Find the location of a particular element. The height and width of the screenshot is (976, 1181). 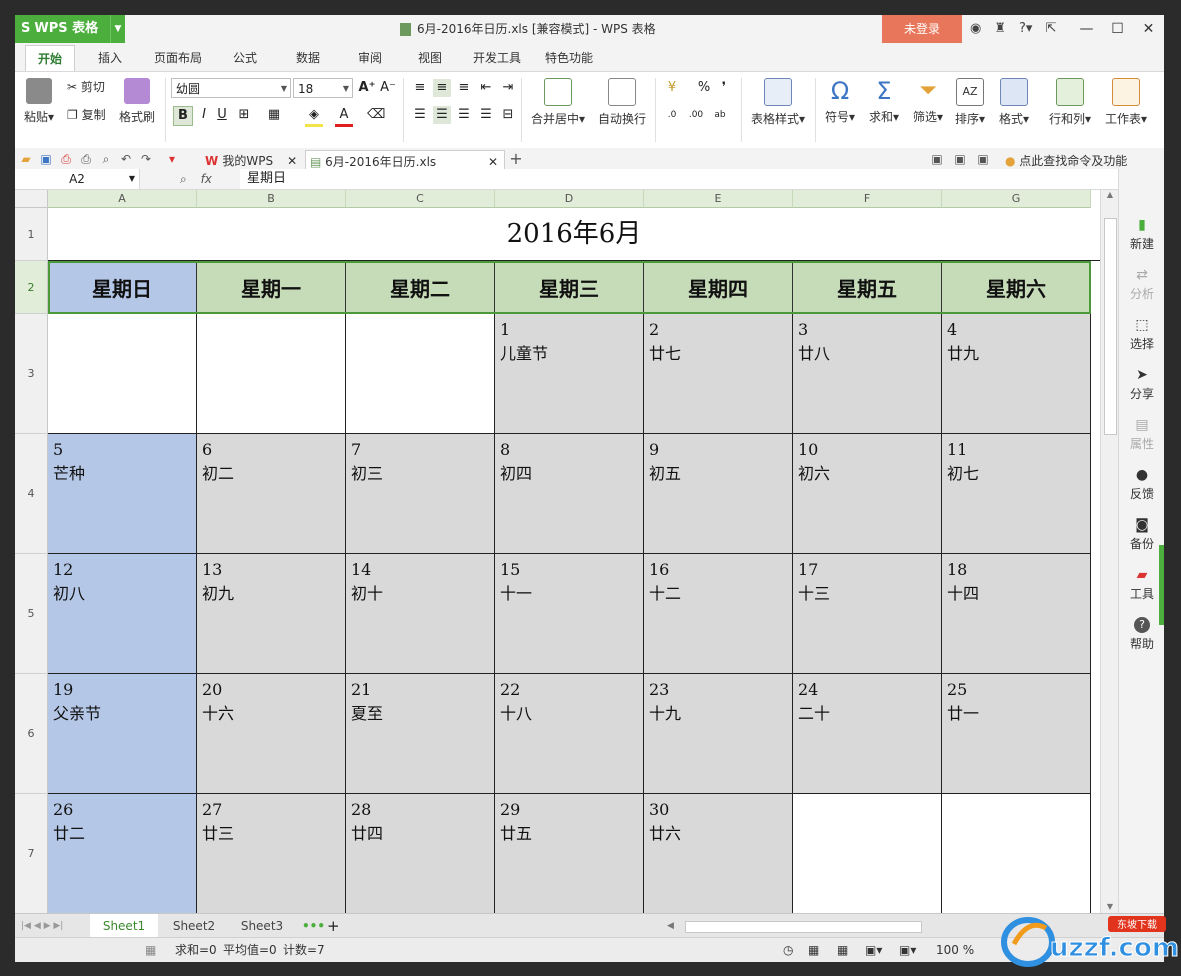

zoom-search-icon: ⌕ is located at coordinates (183, 179).